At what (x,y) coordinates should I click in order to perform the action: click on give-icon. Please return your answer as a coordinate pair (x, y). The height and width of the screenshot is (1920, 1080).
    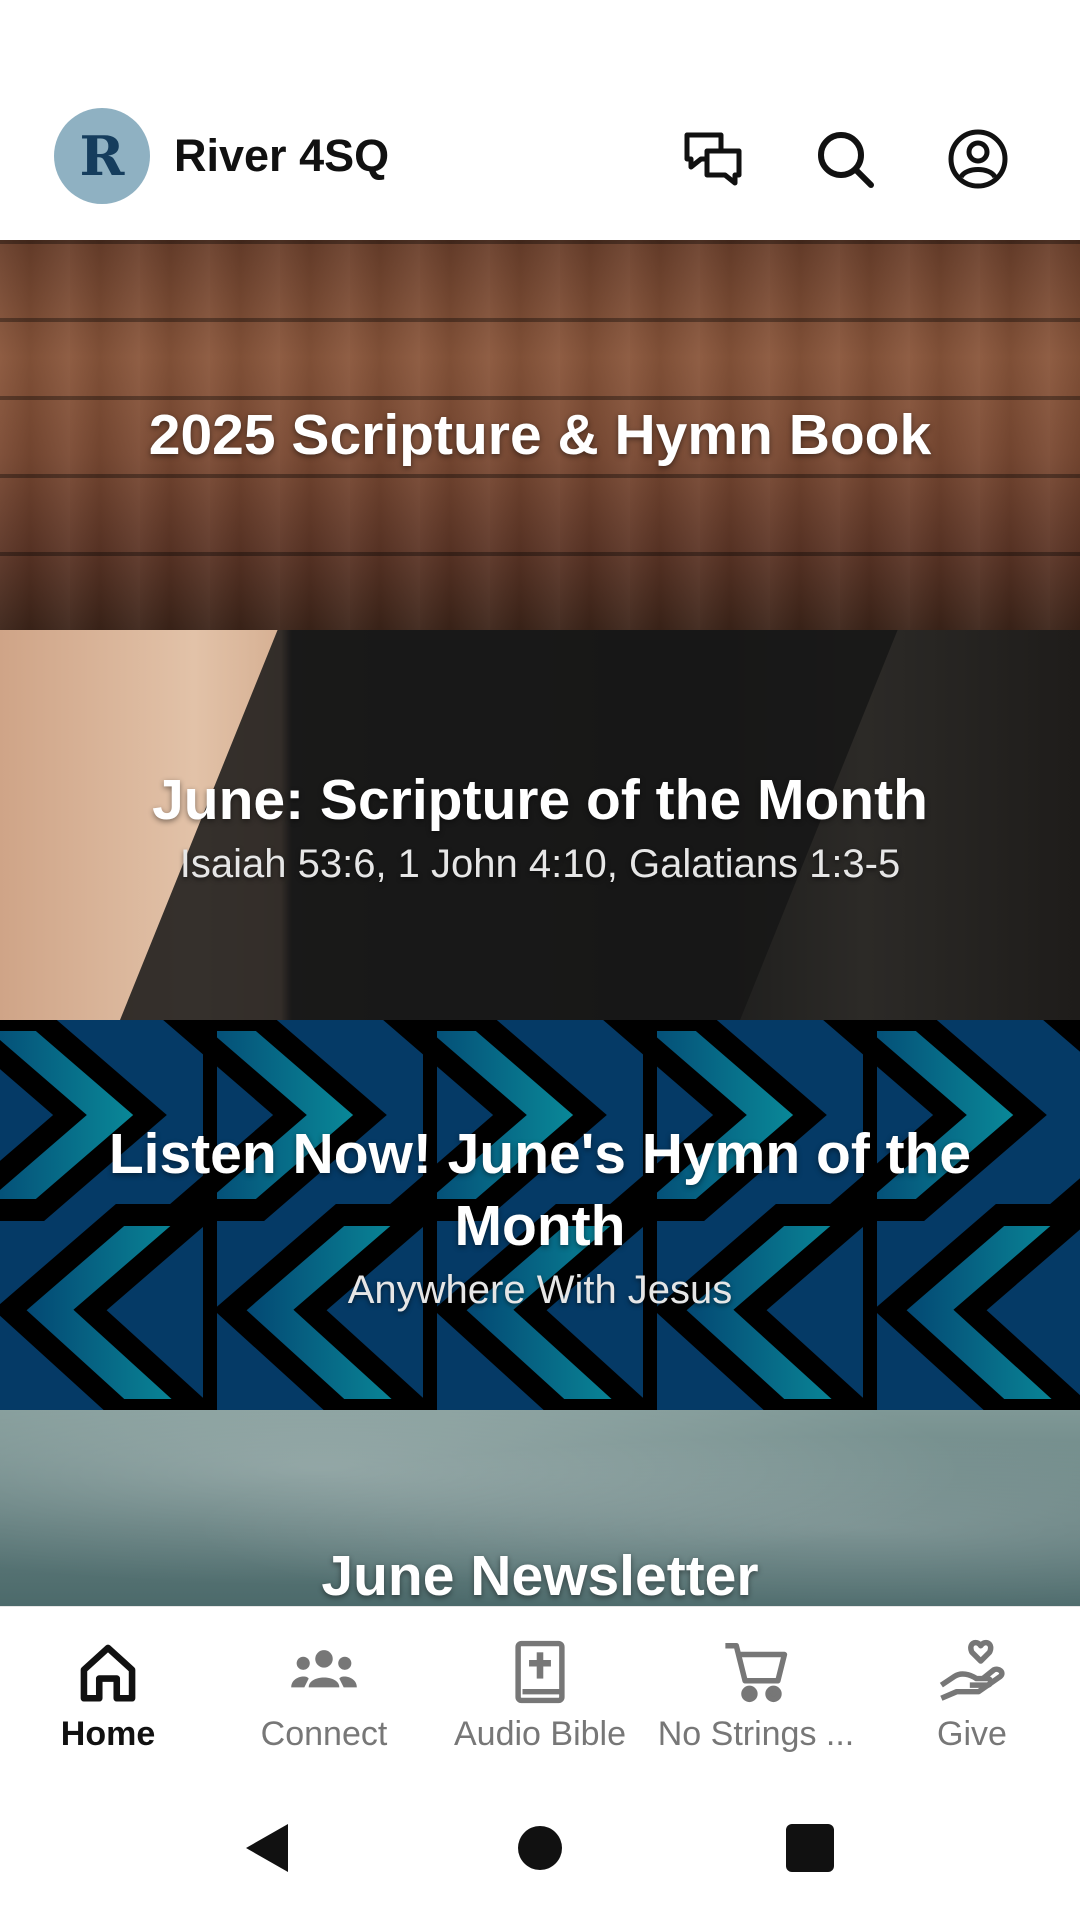
    Looking at the image, I should click on (972, 1670).